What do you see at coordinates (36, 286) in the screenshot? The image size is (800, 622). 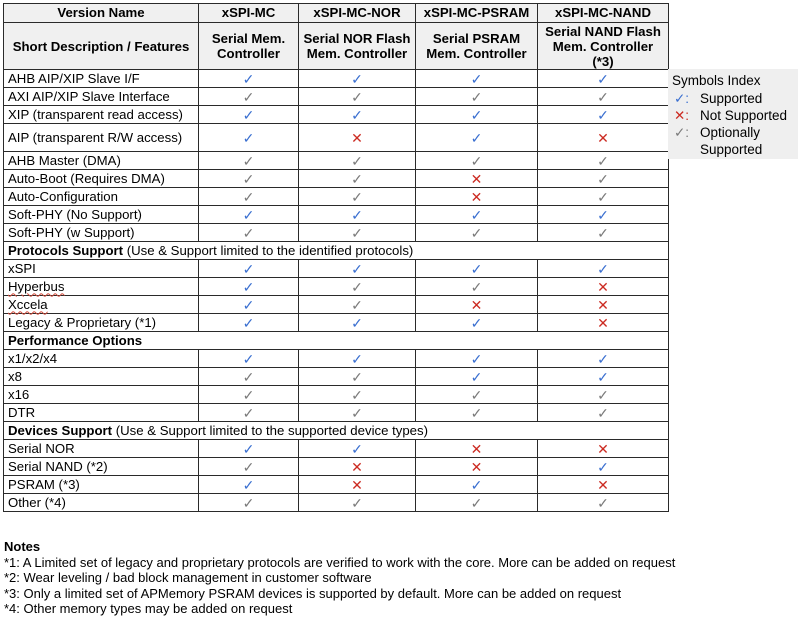 I see `feature-label: Hyperbus` at bounding box center [36, 286].